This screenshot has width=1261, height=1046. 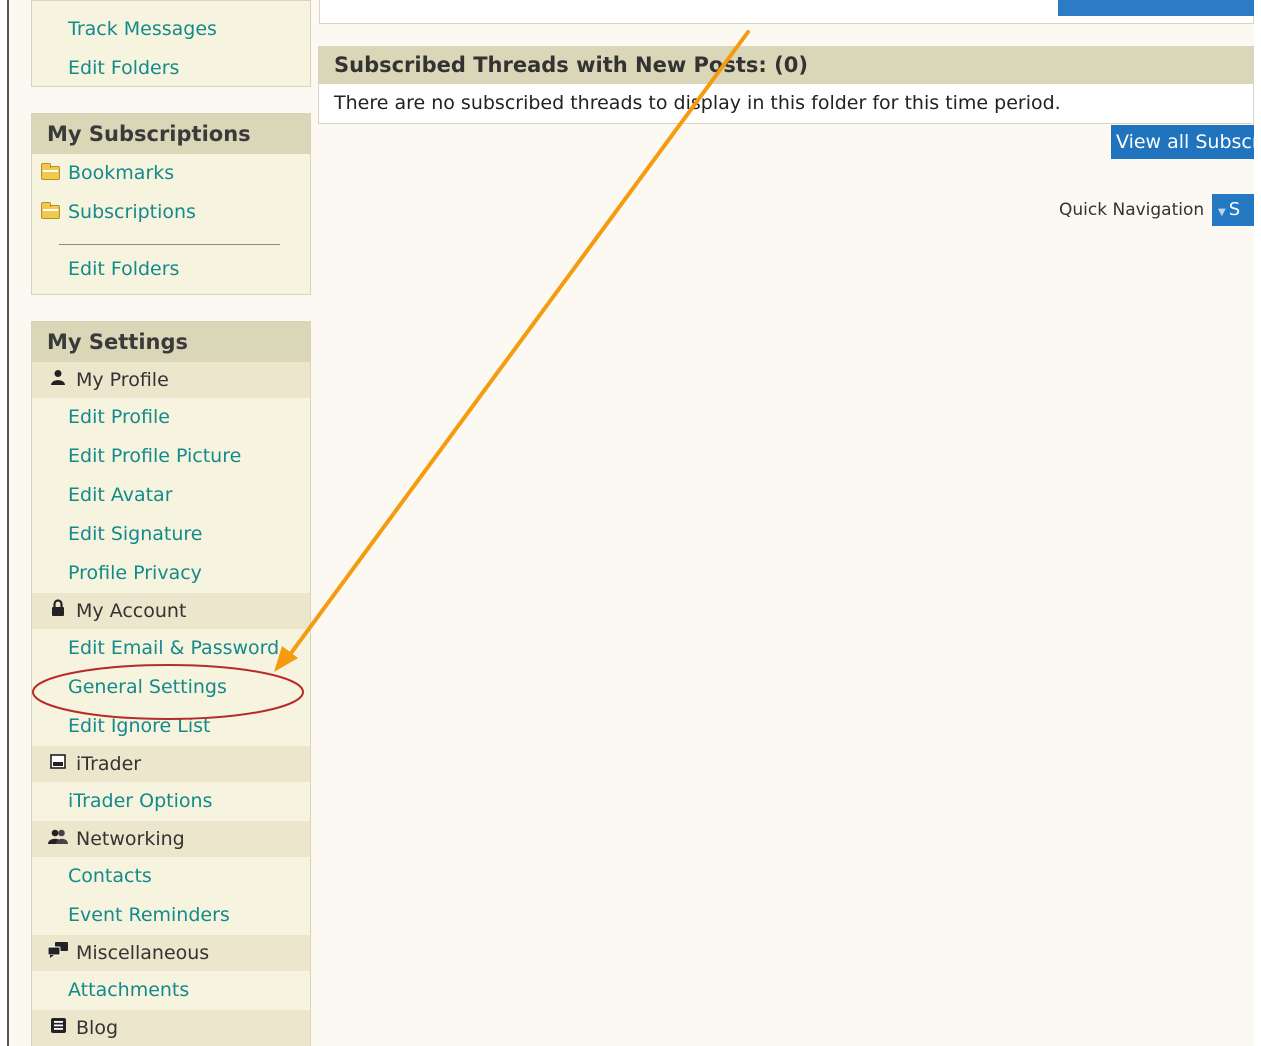 I want to click on attachments-link: Attachments, so click(x=171, y=990).